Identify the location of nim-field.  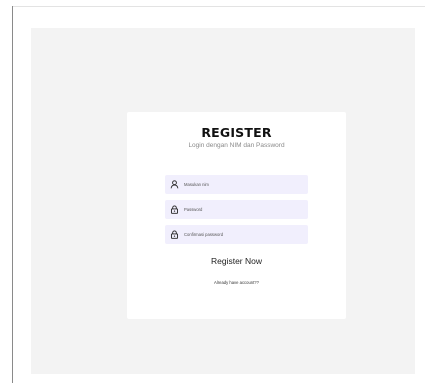
(236, 184).